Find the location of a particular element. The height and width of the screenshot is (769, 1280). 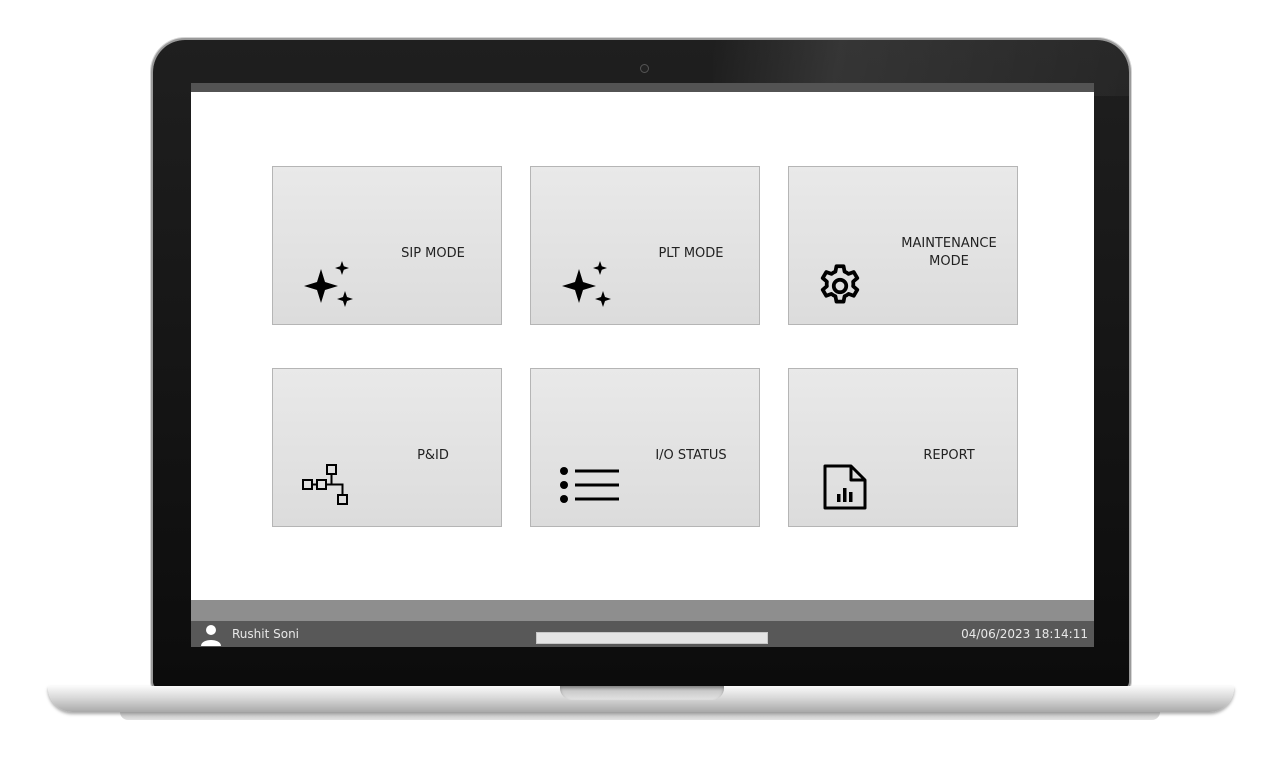

tile-label: REPORT is located at coordinates (949, 455).